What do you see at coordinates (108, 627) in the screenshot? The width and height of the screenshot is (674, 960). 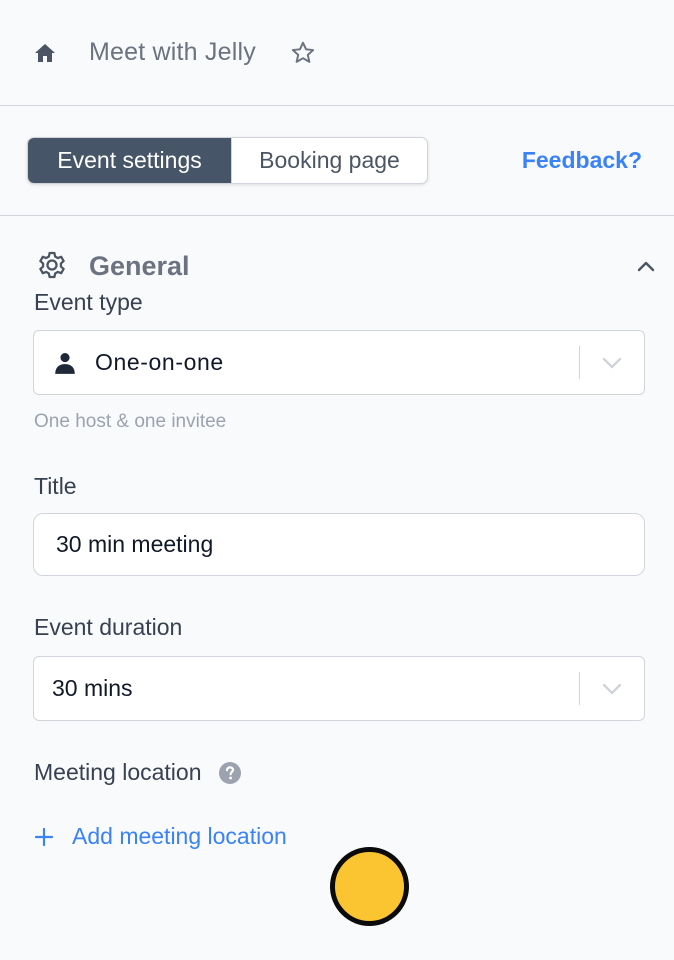 I see `event-duration-label: Event duration` at bounding box center [108, 627].